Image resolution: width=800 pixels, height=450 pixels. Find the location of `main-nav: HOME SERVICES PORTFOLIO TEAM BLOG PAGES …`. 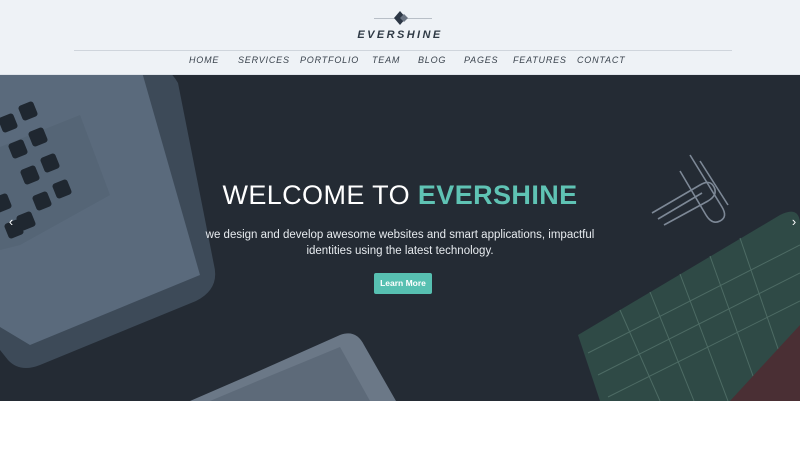

main-nav: HOME SERVICES PORTFOLIO TEAM BLOG PAGES … is located at coordinates (400, 63).